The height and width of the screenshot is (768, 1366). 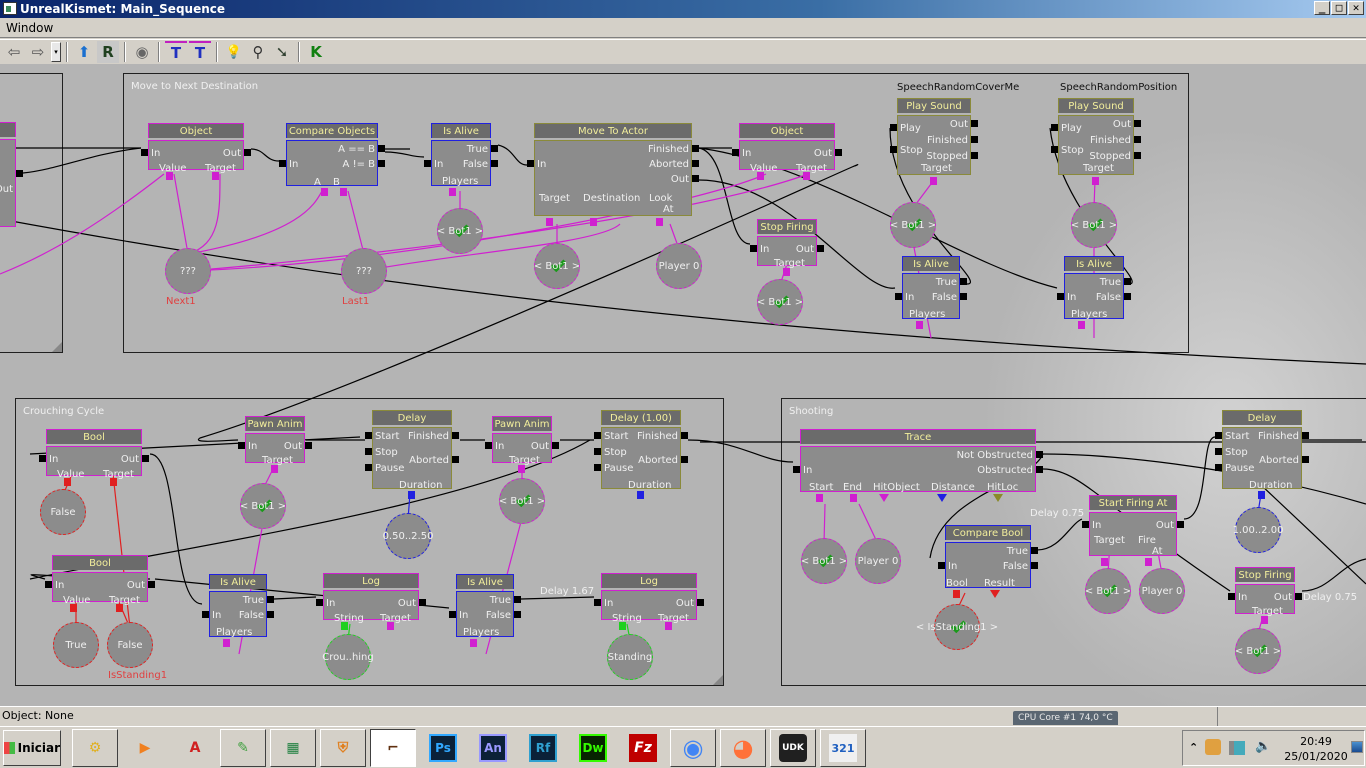 What do you see at coordinates (332, 155) in the screenshot?
I see `node-compare-objects: Compare Objects In A == B A != B A B` at bounding box center [332, 155].